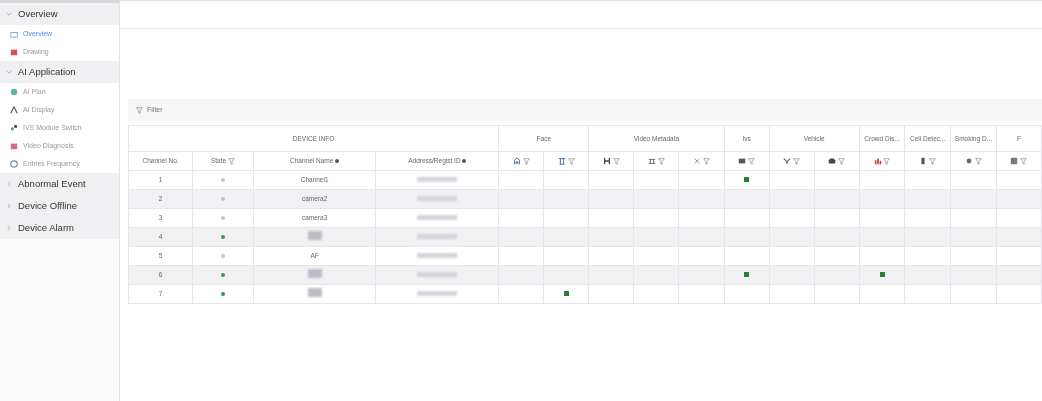 This screenshot has height=401, width=1042. I want to click on nav-group-header: Device Alarm, so click(59, 228).